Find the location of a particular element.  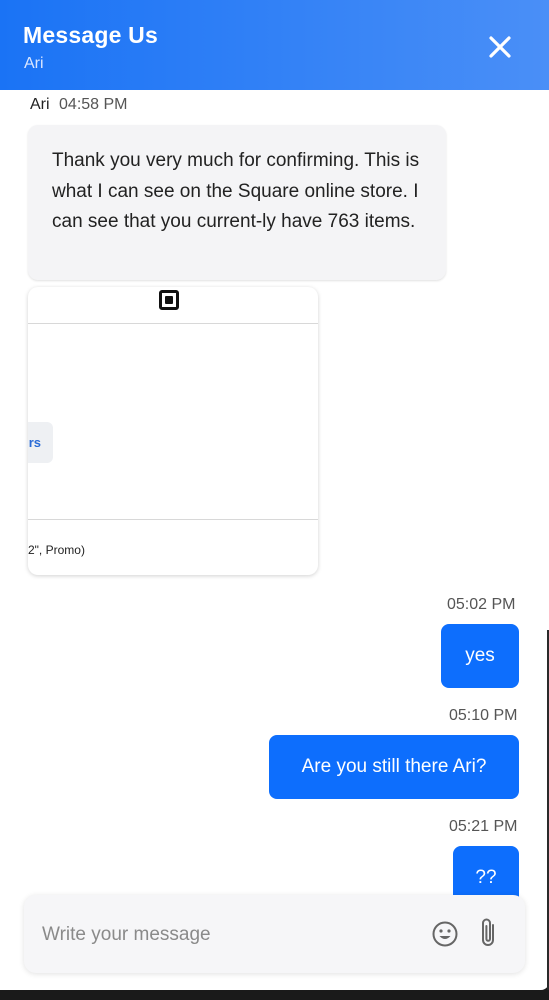

user-message-bubble: yes is located at coordinates (480, 656).